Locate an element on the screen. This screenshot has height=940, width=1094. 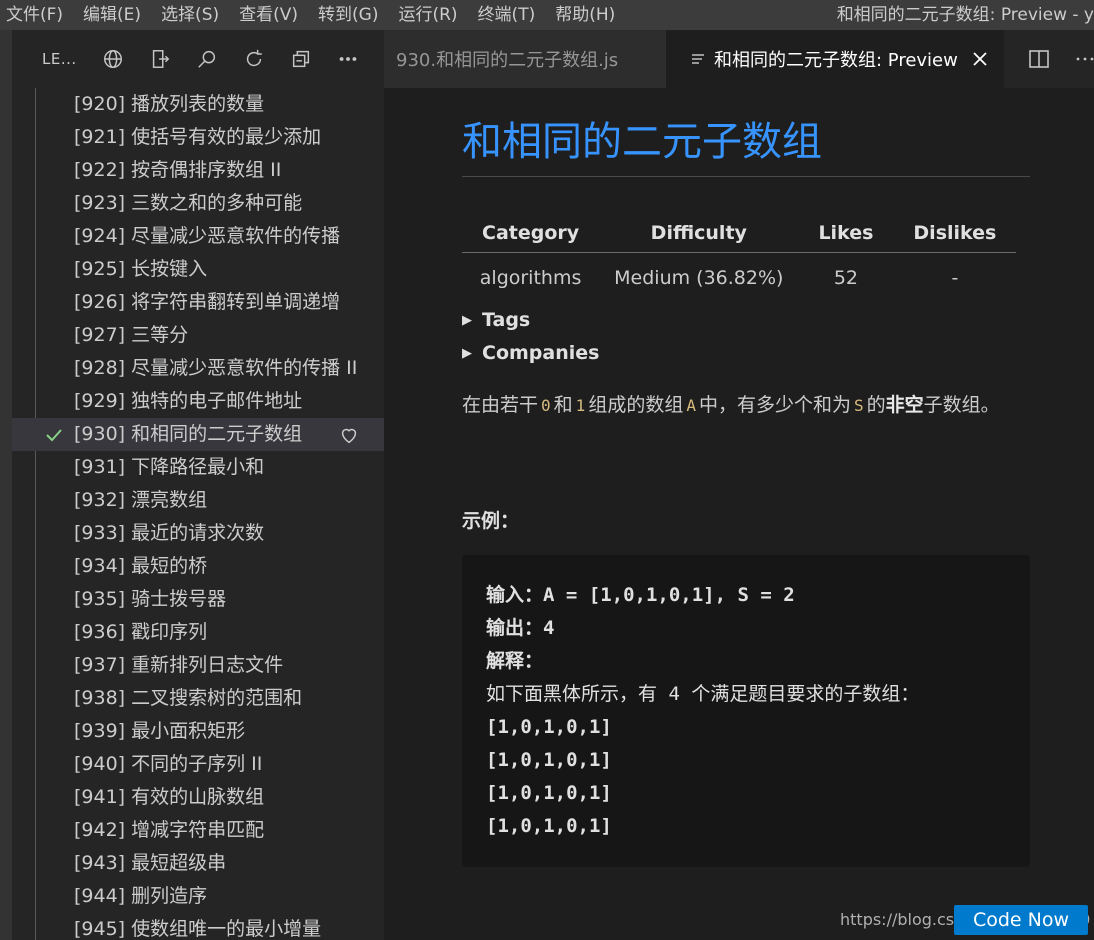
list-item: [942] 增减字符串匹配 is located at coordinates (198, 830).